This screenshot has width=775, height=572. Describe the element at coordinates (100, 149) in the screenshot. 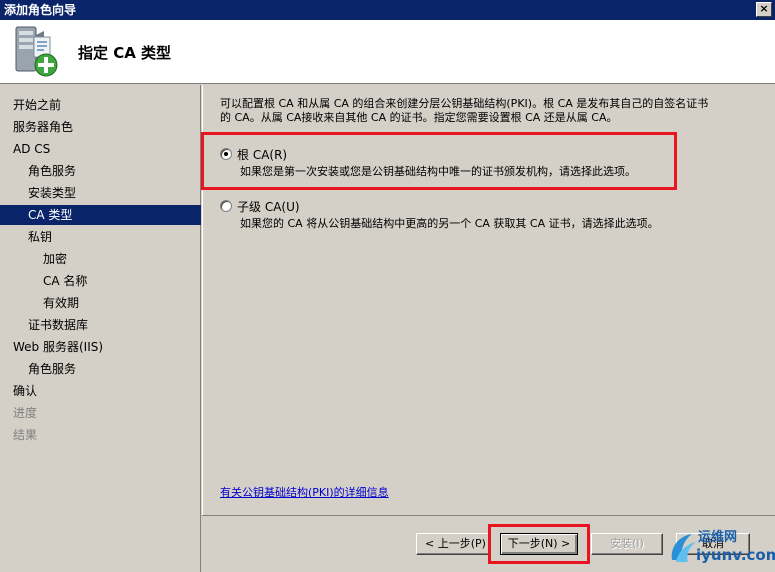

I see `sidebar-item-ad-cs: AD CS` at that location.